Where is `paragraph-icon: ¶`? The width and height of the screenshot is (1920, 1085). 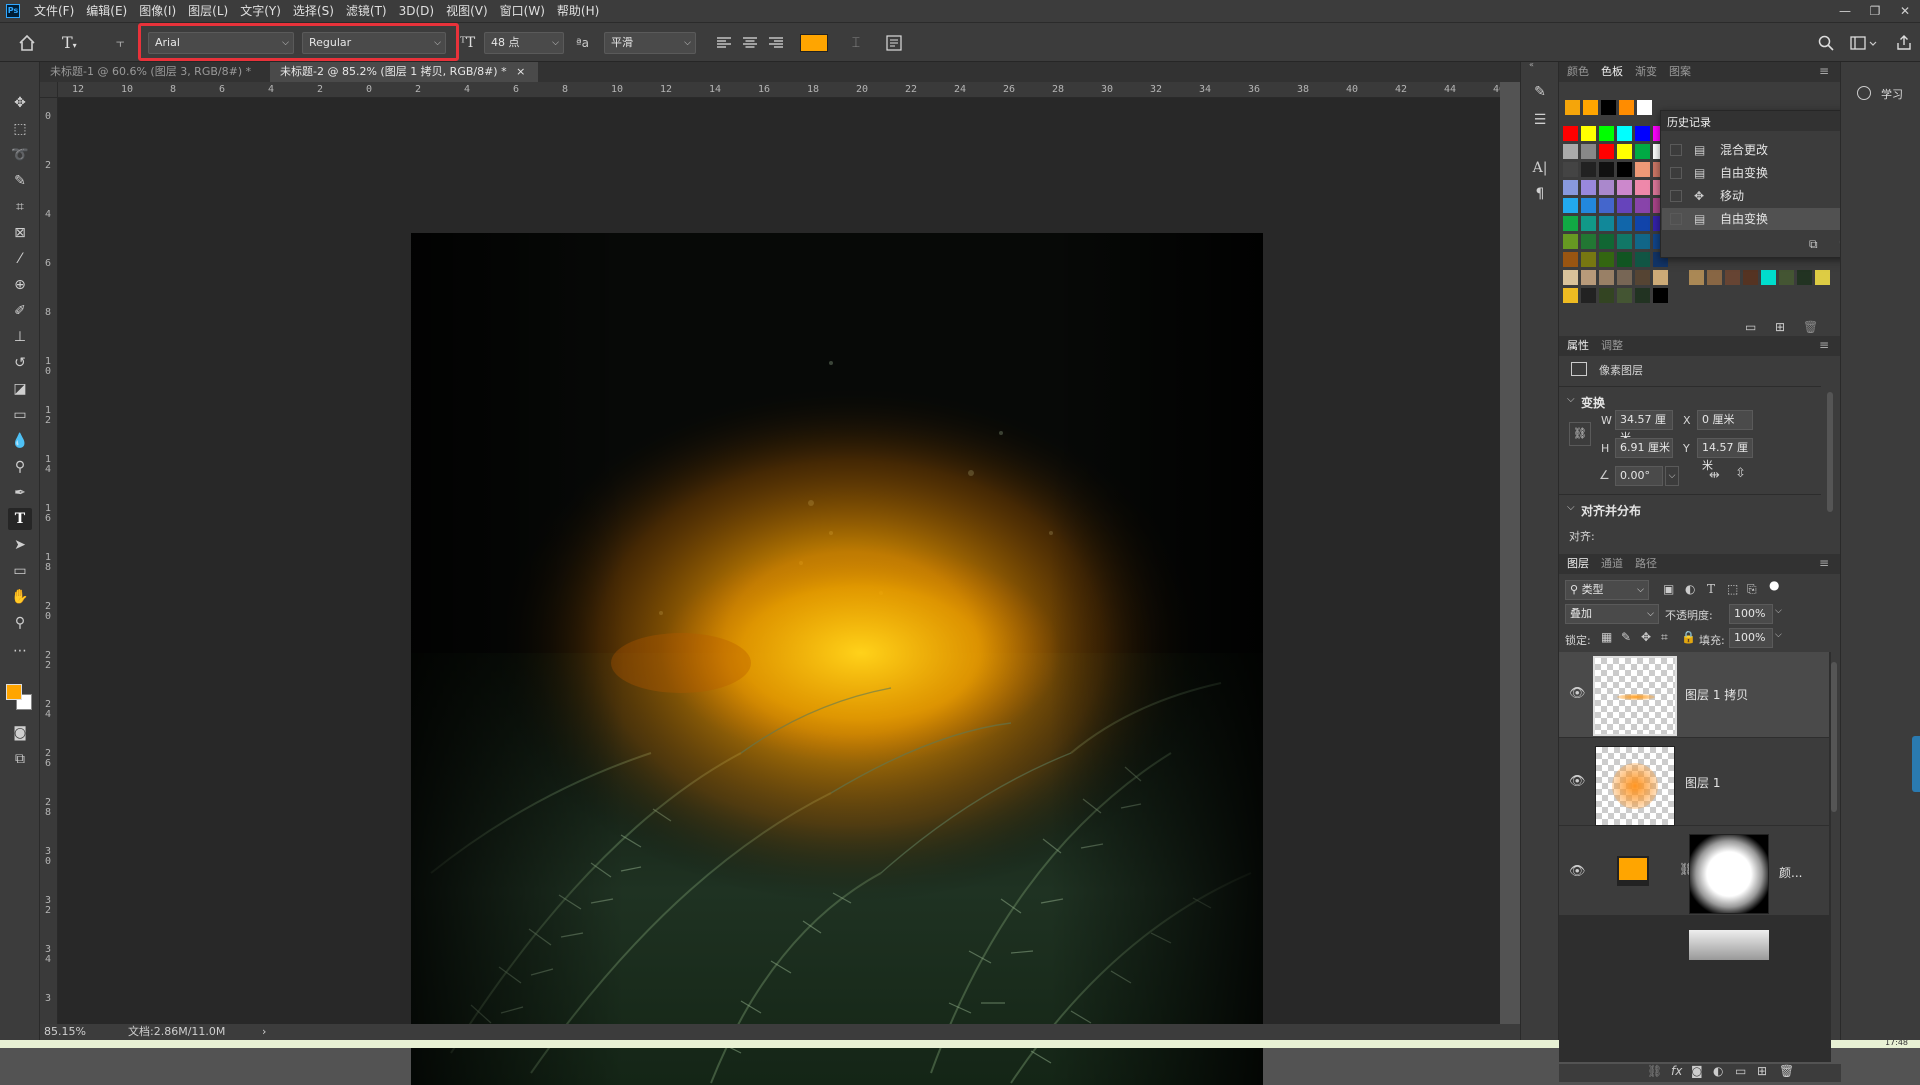
paragraph-icon: ¶ is located at coordinates (1540, 194).